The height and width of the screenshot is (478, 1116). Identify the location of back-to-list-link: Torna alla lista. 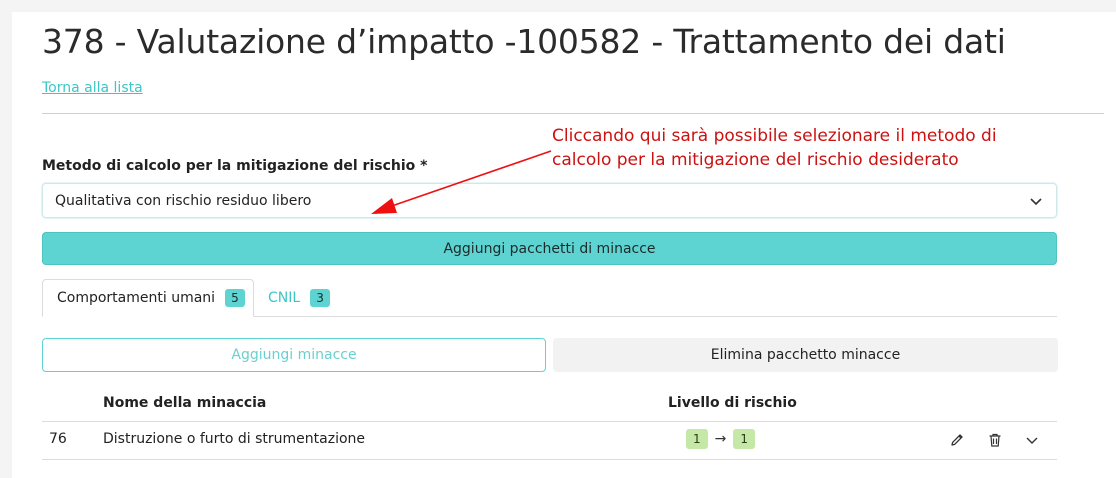
(92, 88).